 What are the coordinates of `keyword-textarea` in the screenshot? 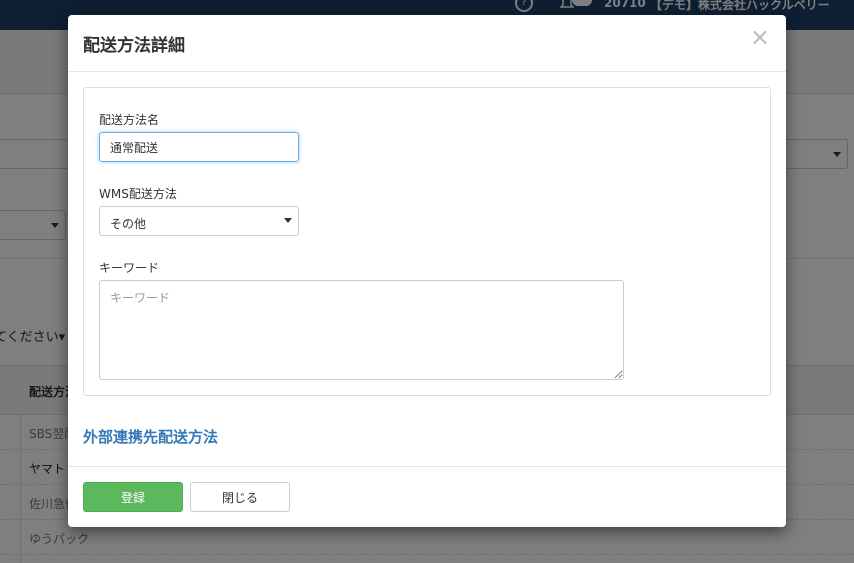 It's located at (361, 330).